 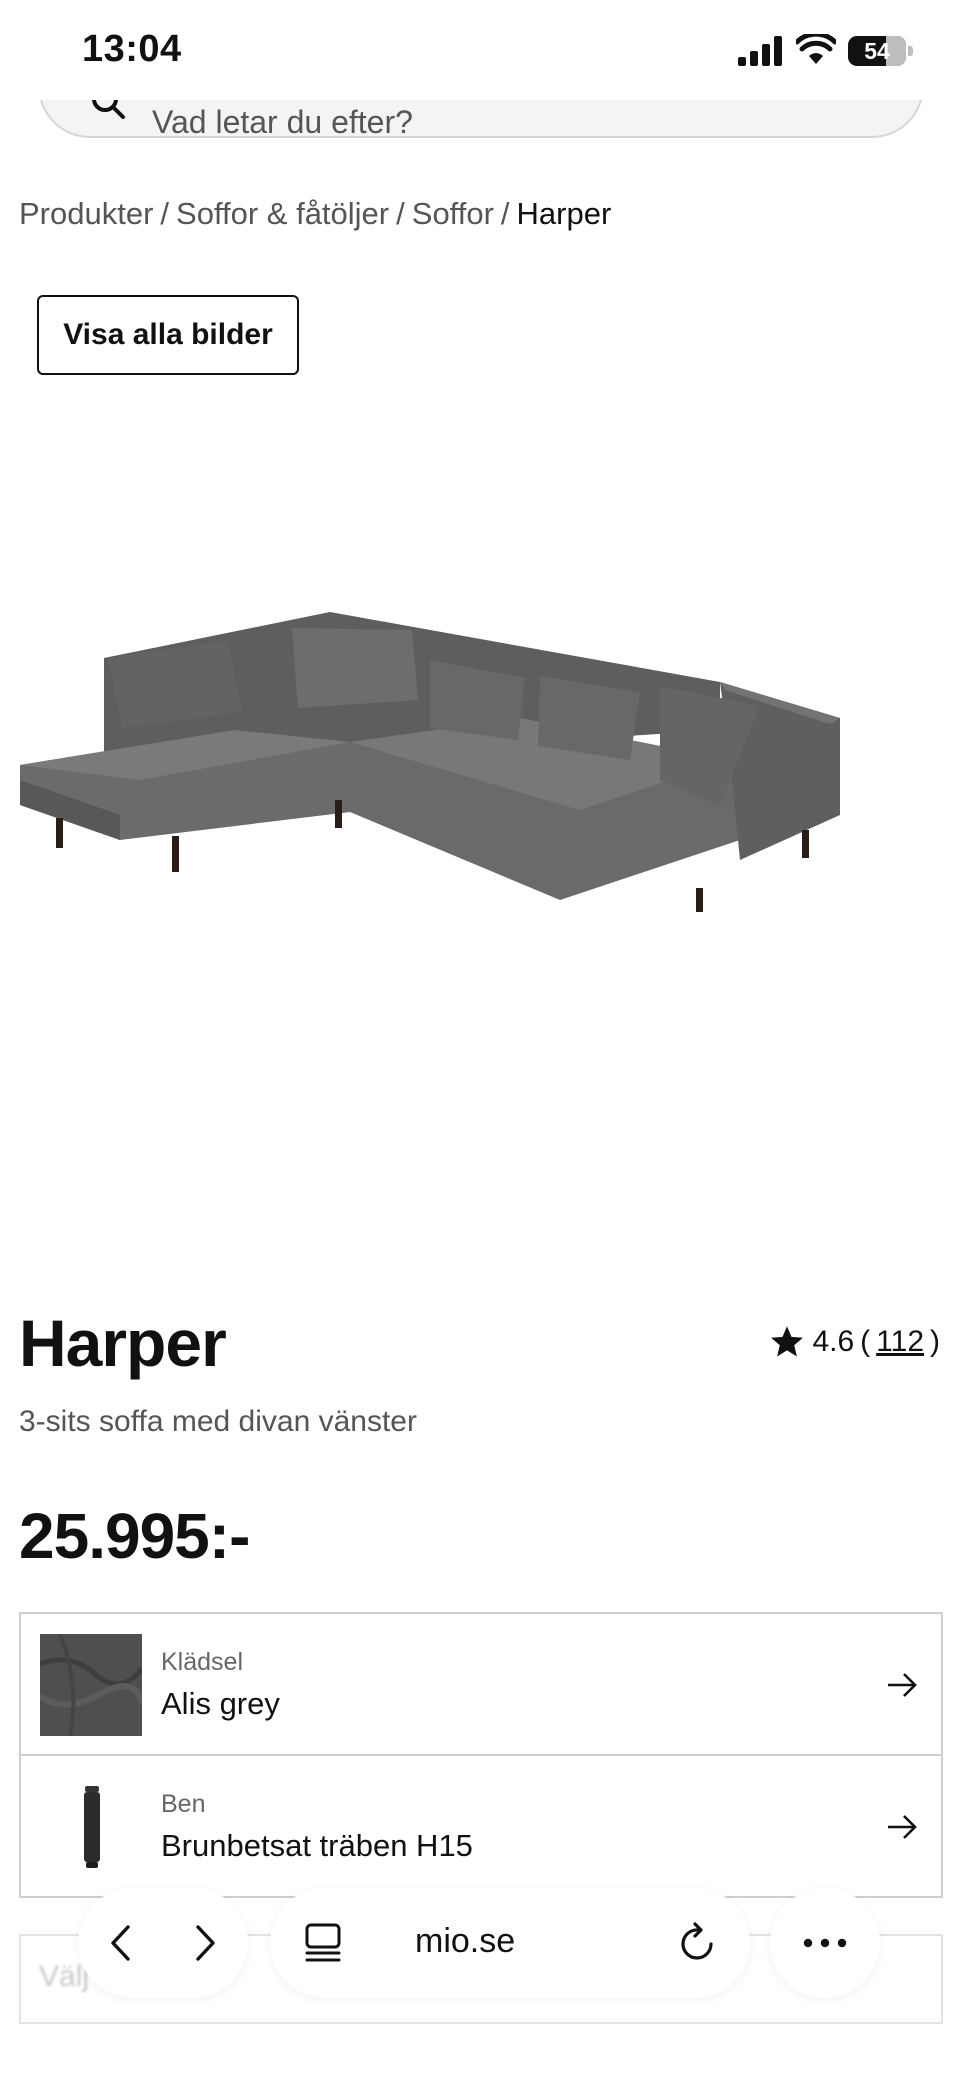 What do you see at coordinates (564, 213) in the screenshot?
I see `breadcrumb-current: Harper` at bounding box center [564, 213].